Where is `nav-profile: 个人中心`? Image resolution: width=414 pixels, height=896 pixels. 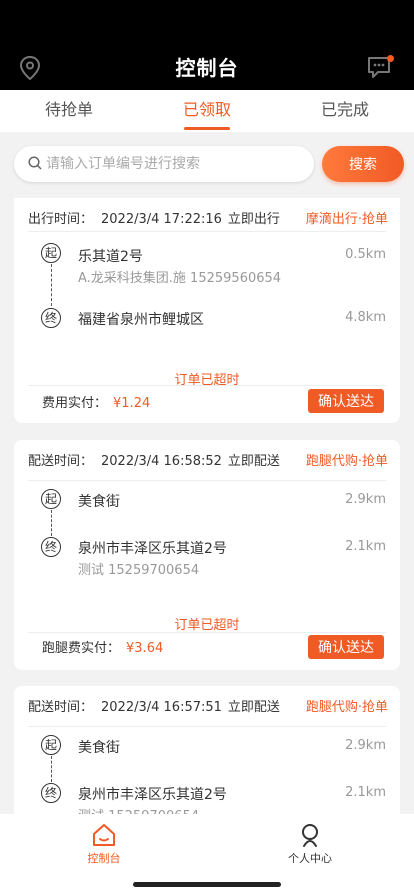 nav-profile: 个人中心 is located at coordinates (310, 844).